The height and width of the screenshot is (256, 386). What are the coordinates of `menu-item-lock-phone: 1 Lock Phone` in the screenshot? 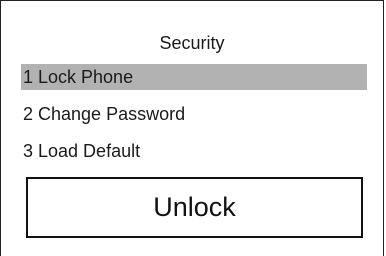 It's located at (194, 77).